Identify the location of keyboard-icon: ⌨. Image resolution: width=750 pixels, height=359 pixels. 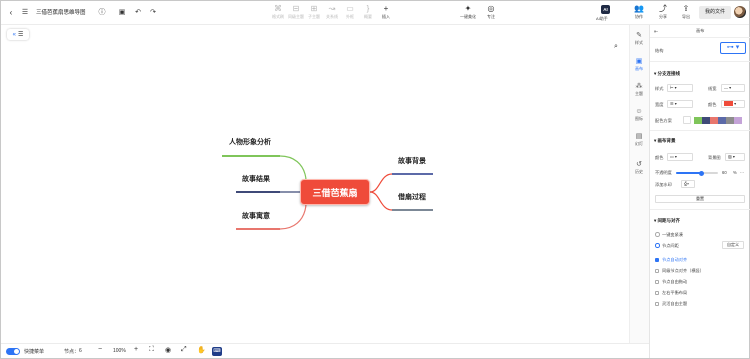
(217, 351).